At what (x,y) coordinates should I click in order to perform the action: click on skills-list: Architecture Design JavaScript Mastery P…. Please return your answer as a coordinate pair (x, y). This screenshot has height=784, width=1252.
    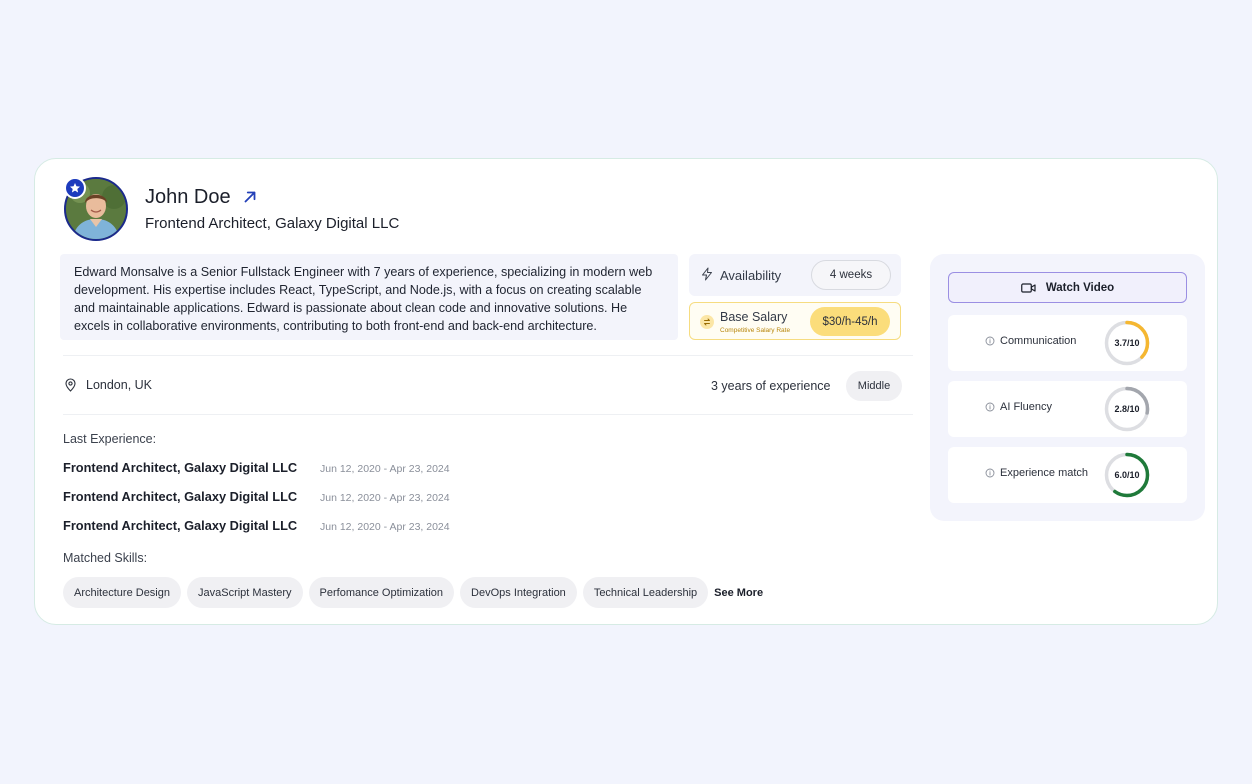
    Looking at the image, I should click on (413, 592).